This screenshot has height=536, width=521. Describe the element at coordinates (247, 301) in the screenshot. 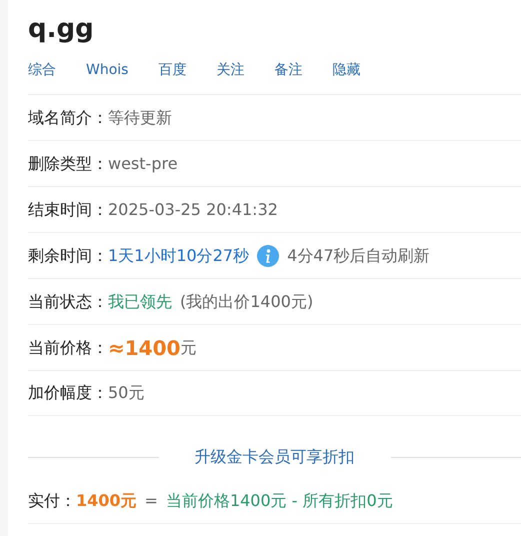

I see `field-value: (我的出价1400元)` at that location.